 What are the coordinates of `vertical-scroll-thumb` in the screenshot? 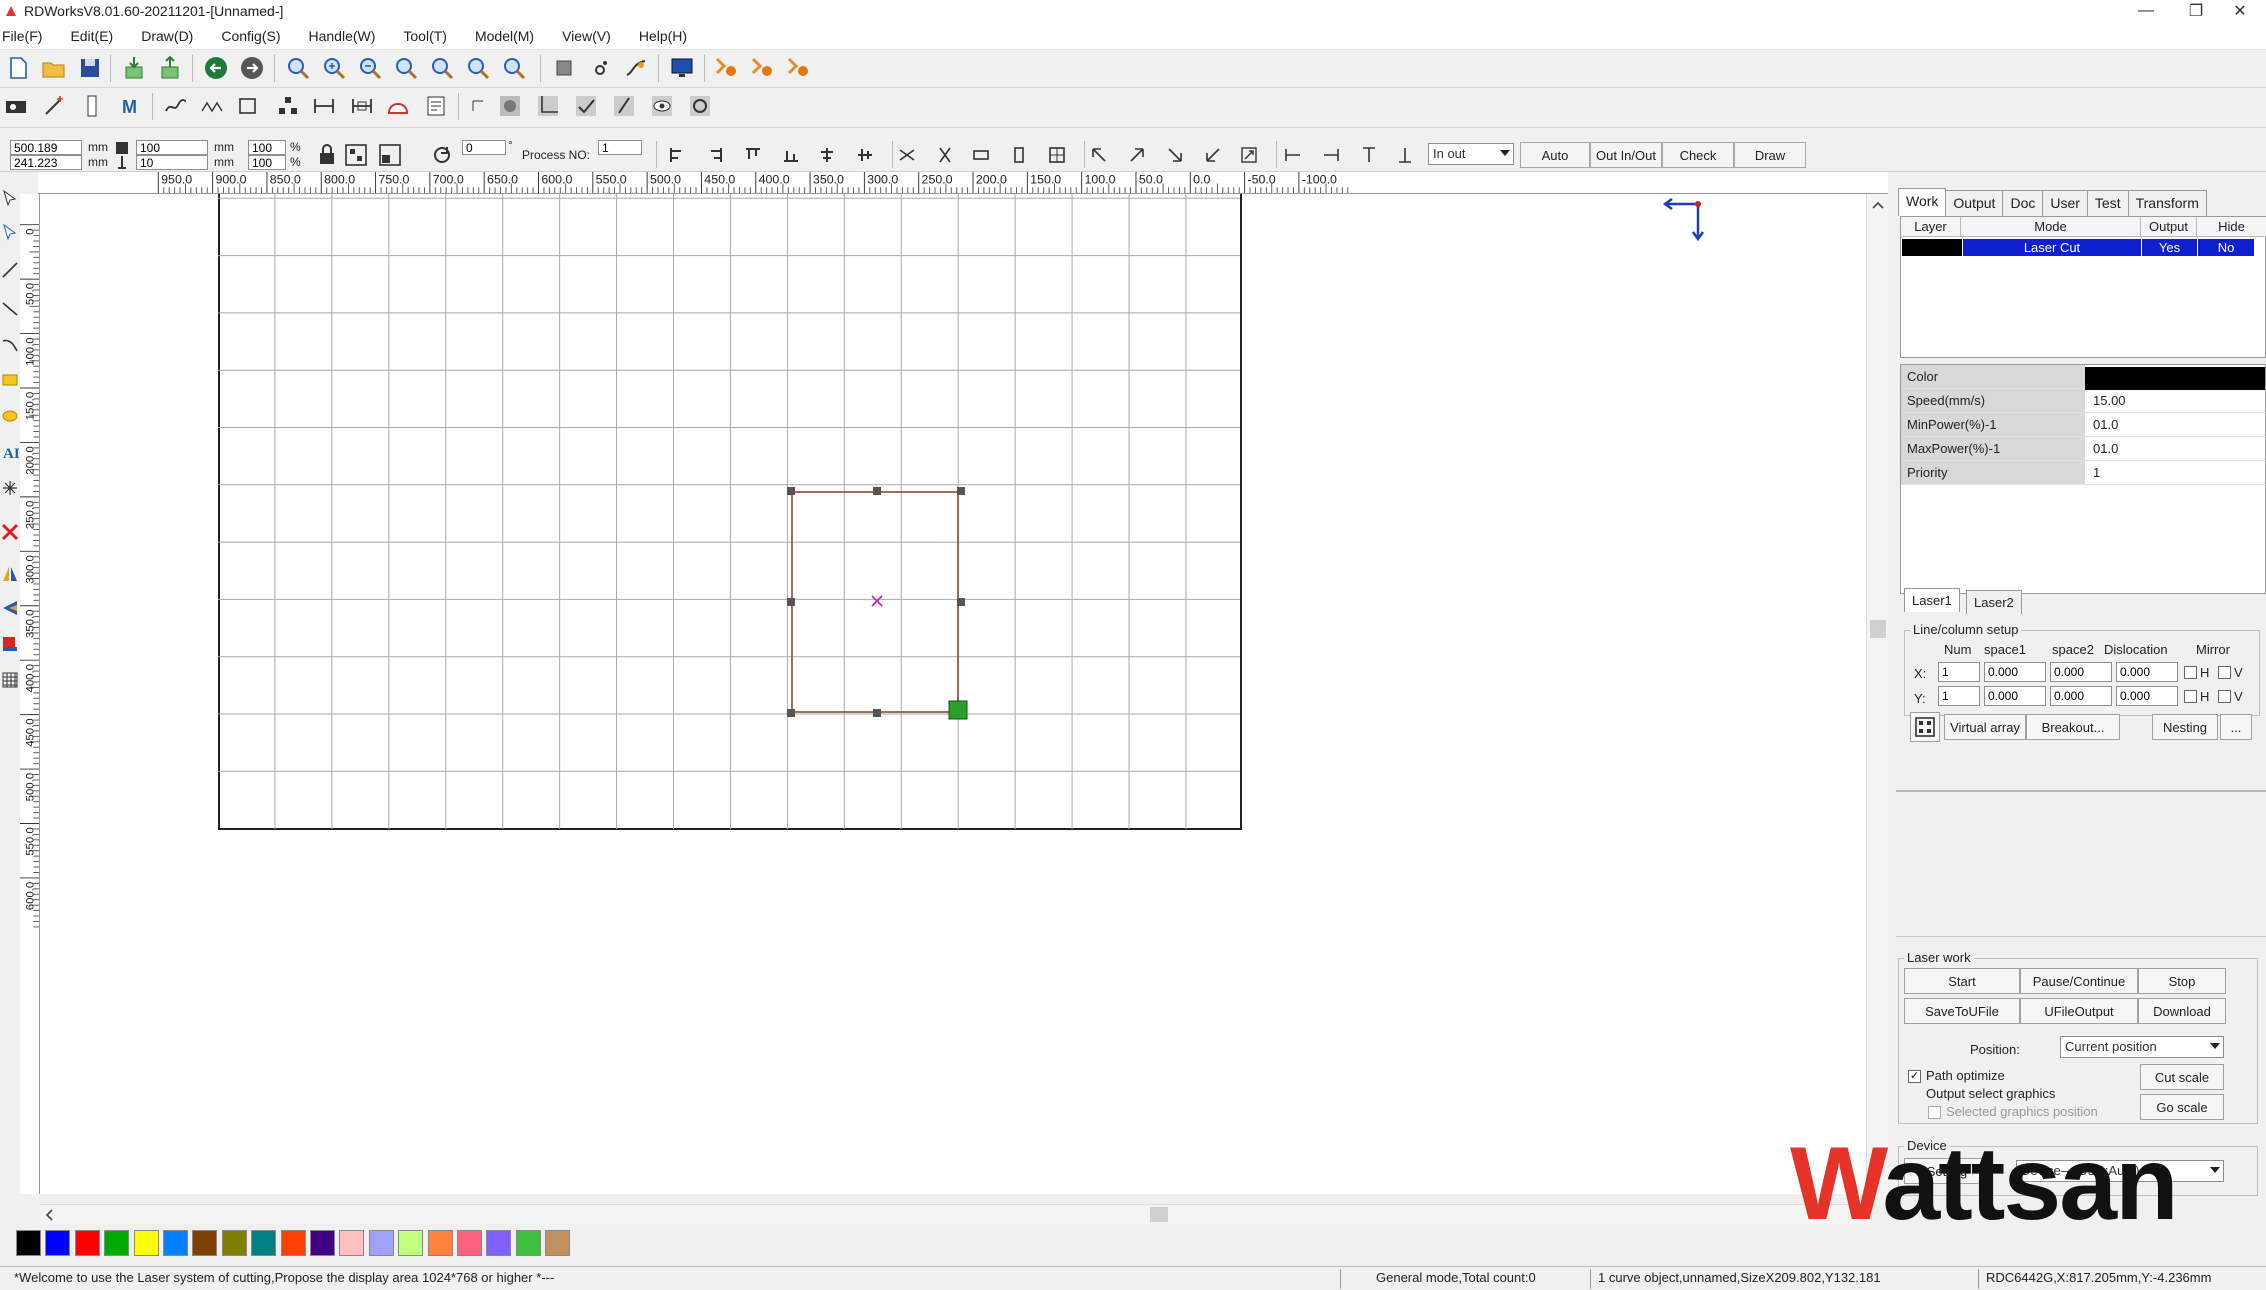 It's located at (1878, 629).